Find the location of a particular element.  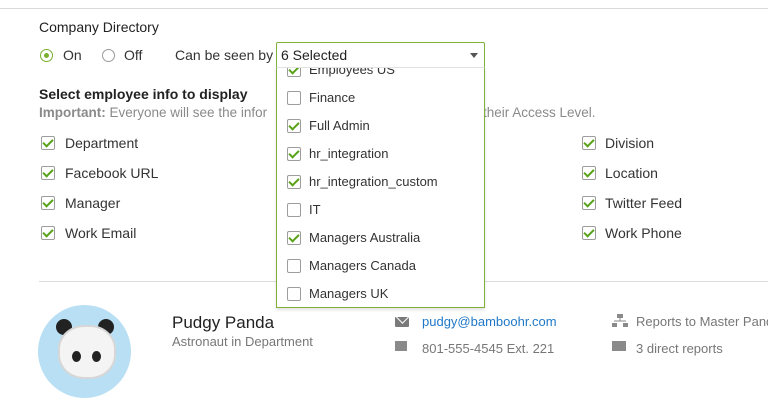

dropdown-option: Managers Australia is located at coordinates (380, 238).